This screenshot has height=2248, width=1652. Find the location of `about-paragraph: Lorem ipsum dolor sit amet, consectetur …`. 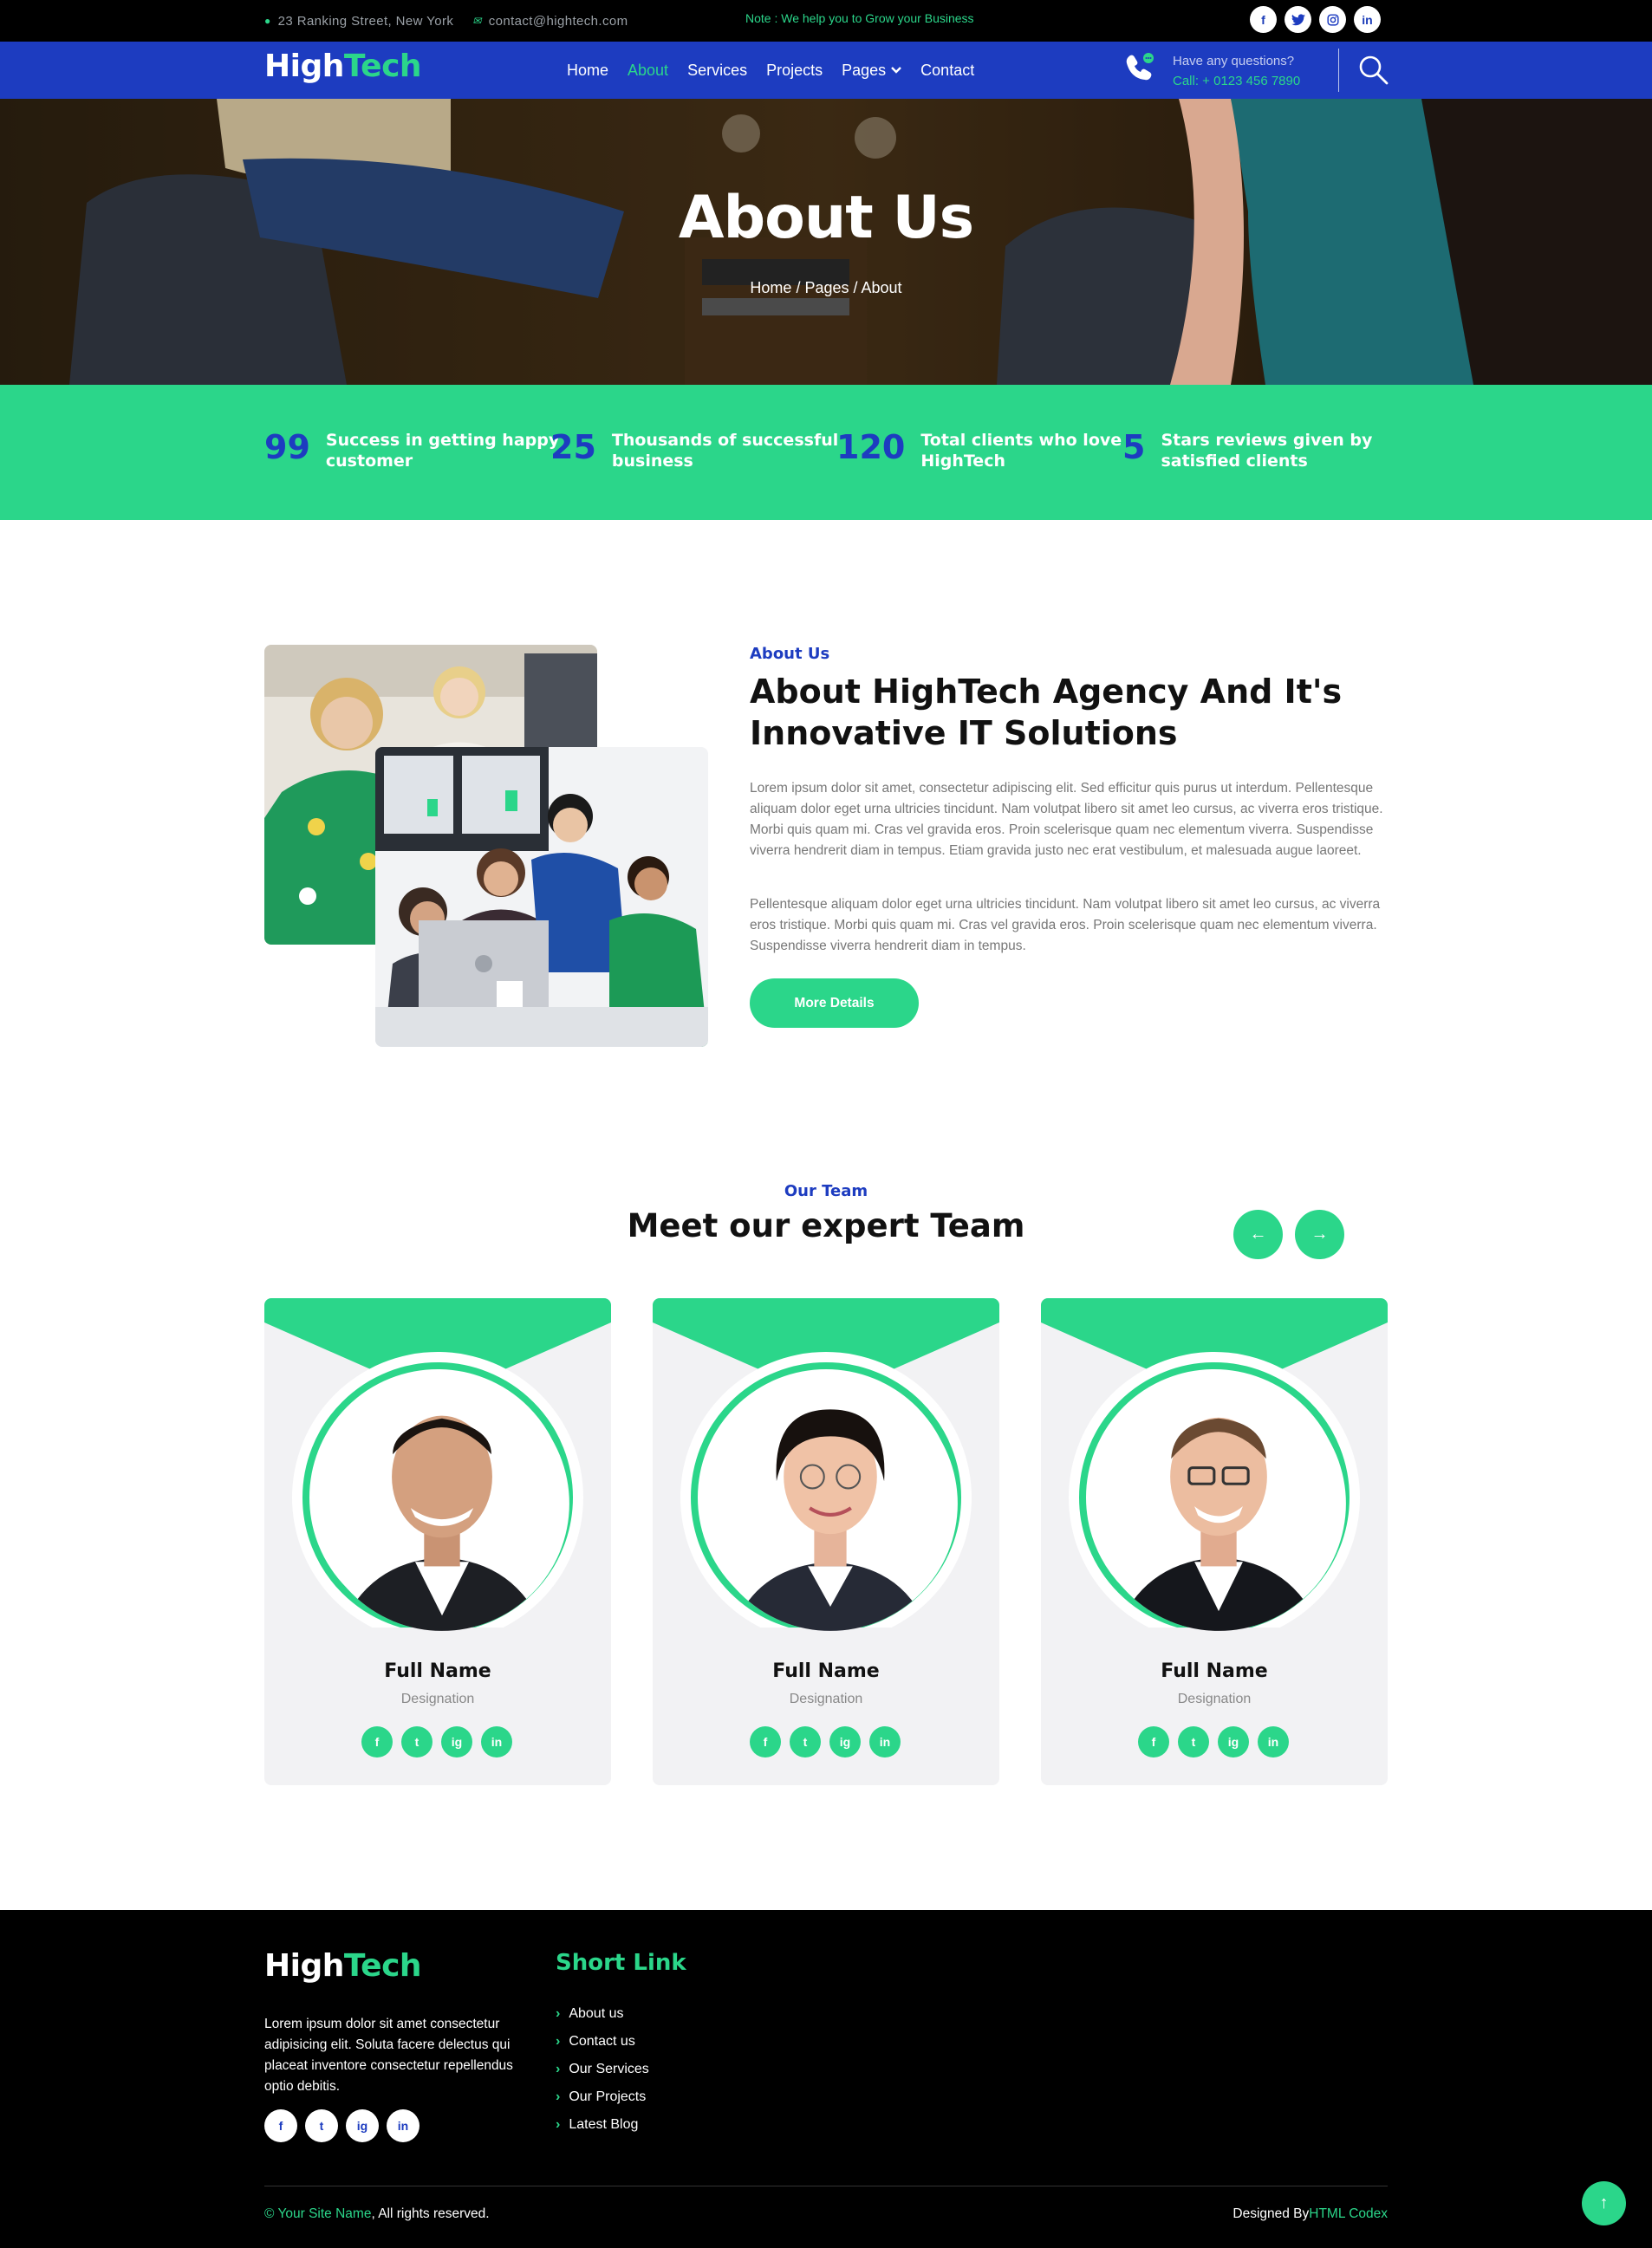

about-paragraph: Lorem ipsum dolor sit amet, consectetur … is located at coordinates (1066, 819).